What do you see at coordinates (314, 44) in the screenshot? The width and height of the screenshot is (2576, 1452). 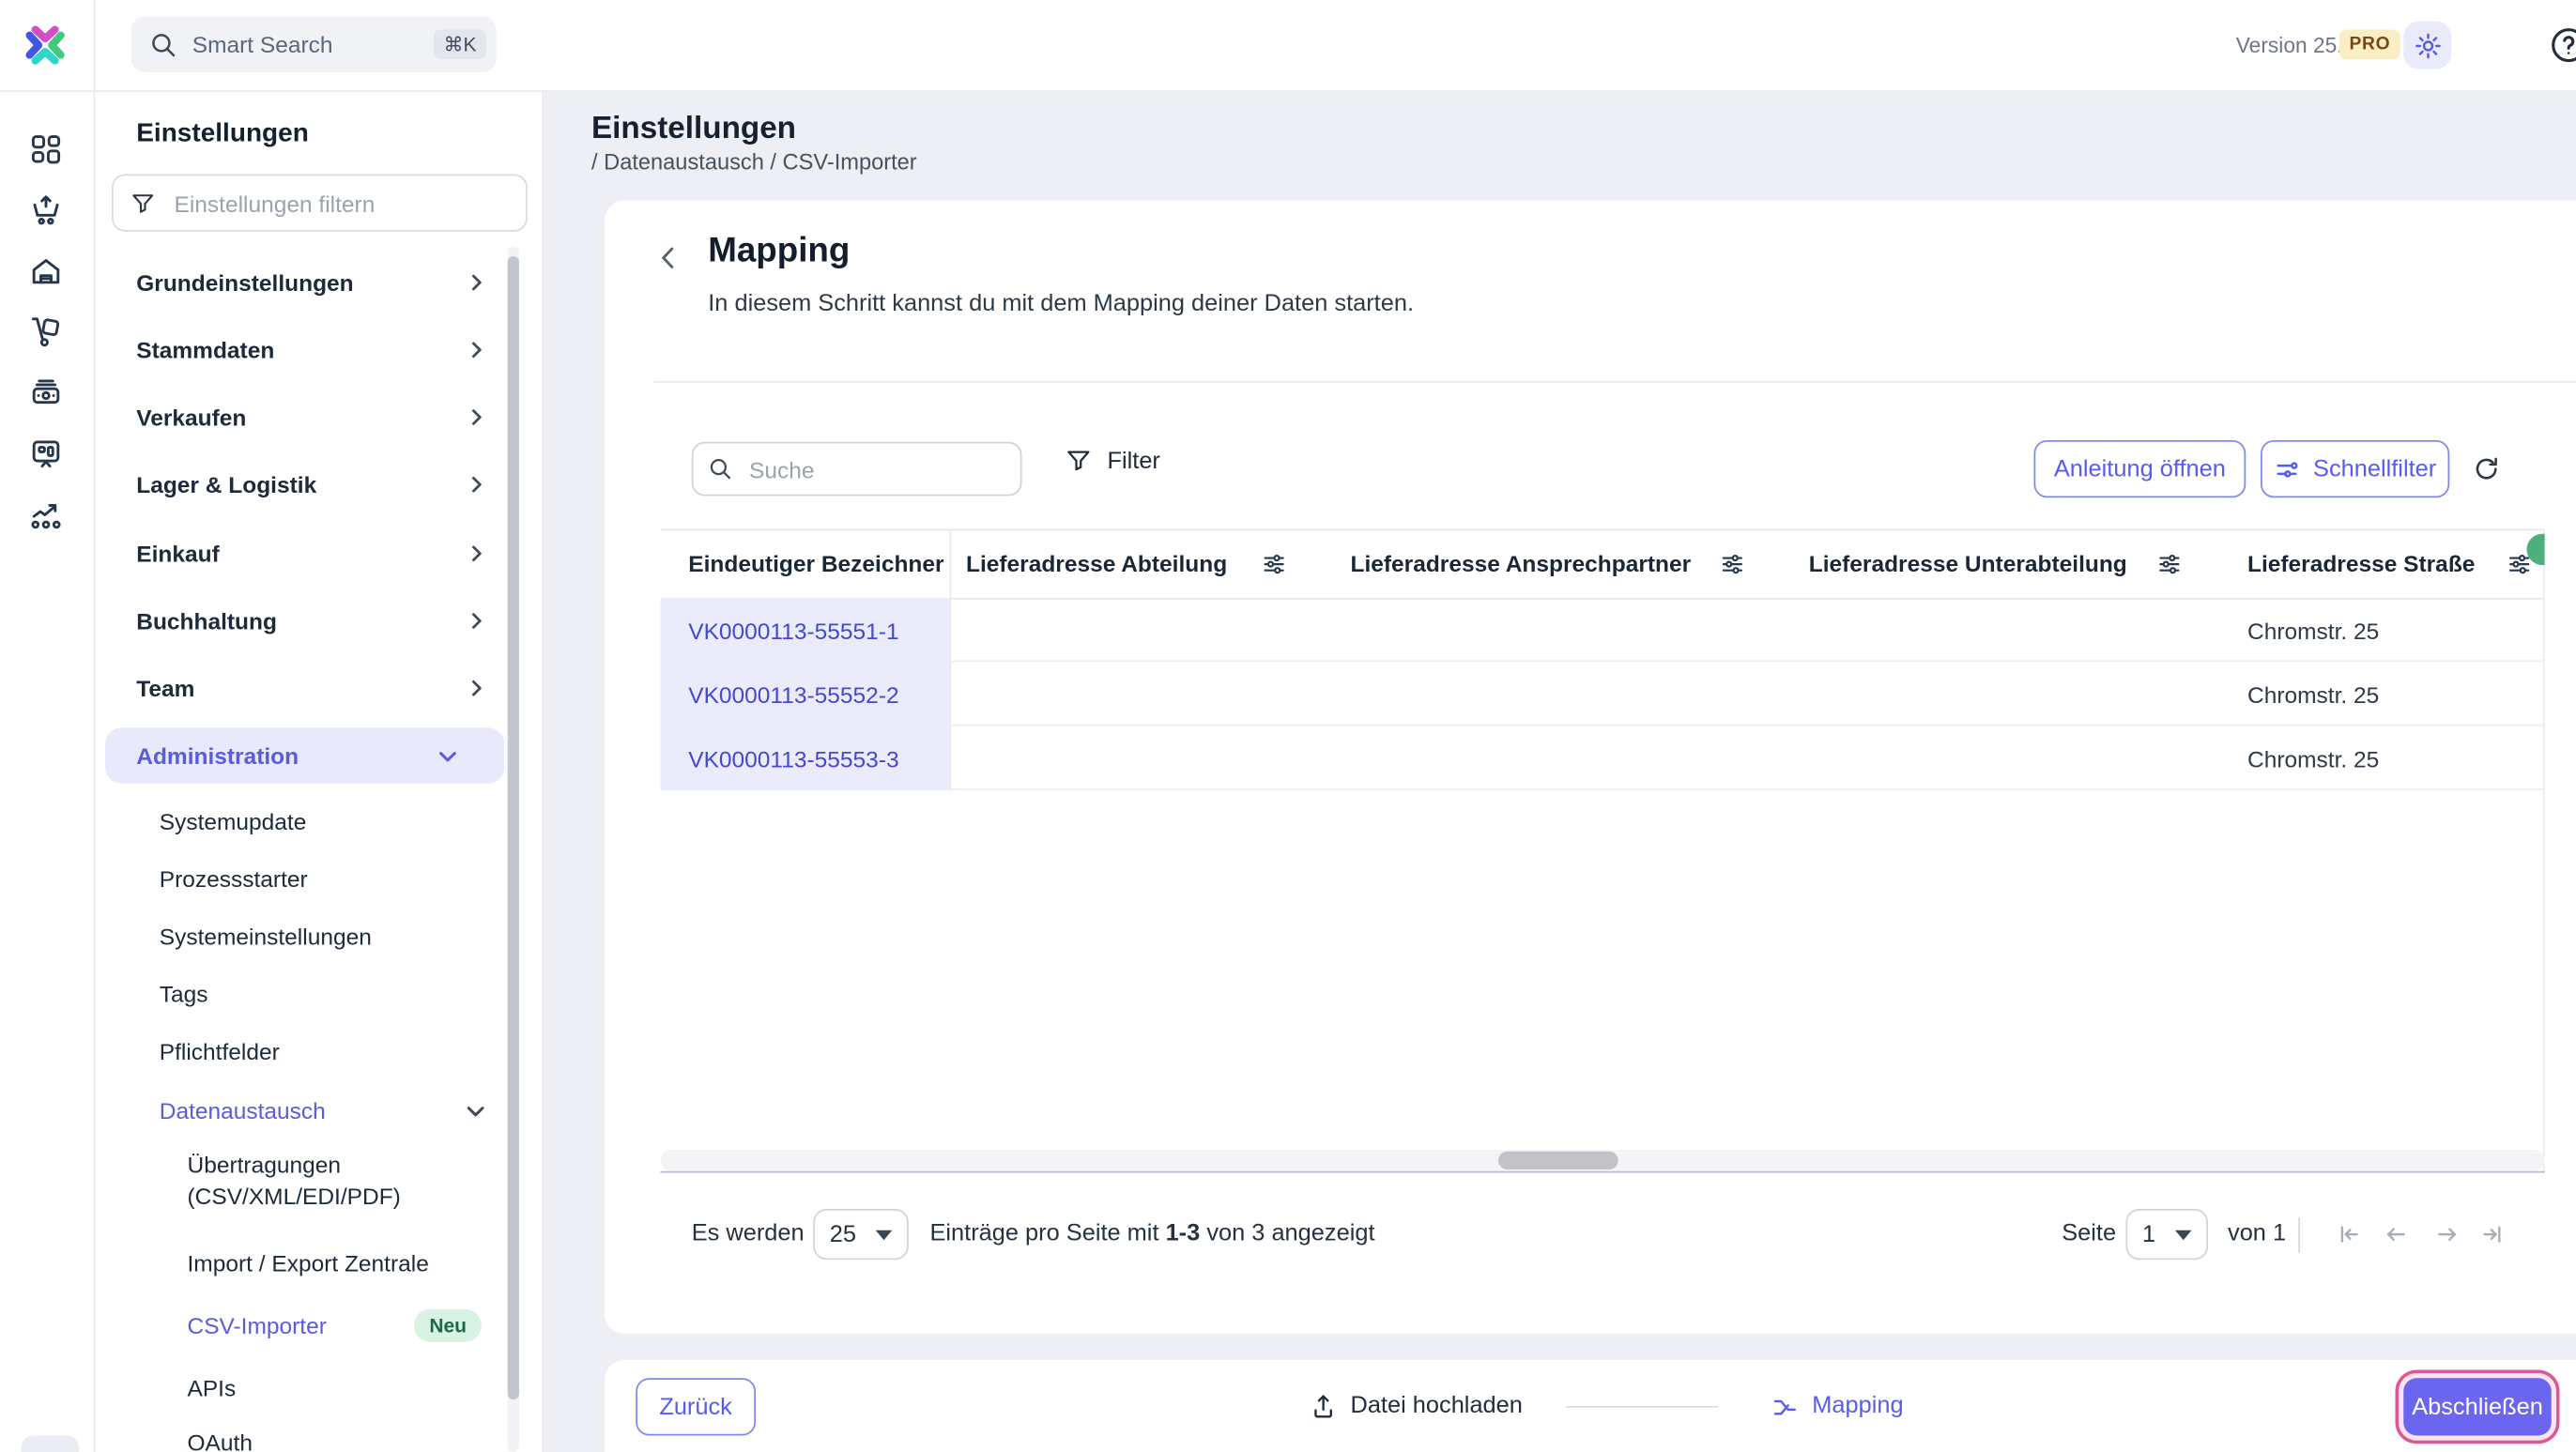 I see `smart-search-bar: Smart Search ⌘K` at bounding box center [314, 44].